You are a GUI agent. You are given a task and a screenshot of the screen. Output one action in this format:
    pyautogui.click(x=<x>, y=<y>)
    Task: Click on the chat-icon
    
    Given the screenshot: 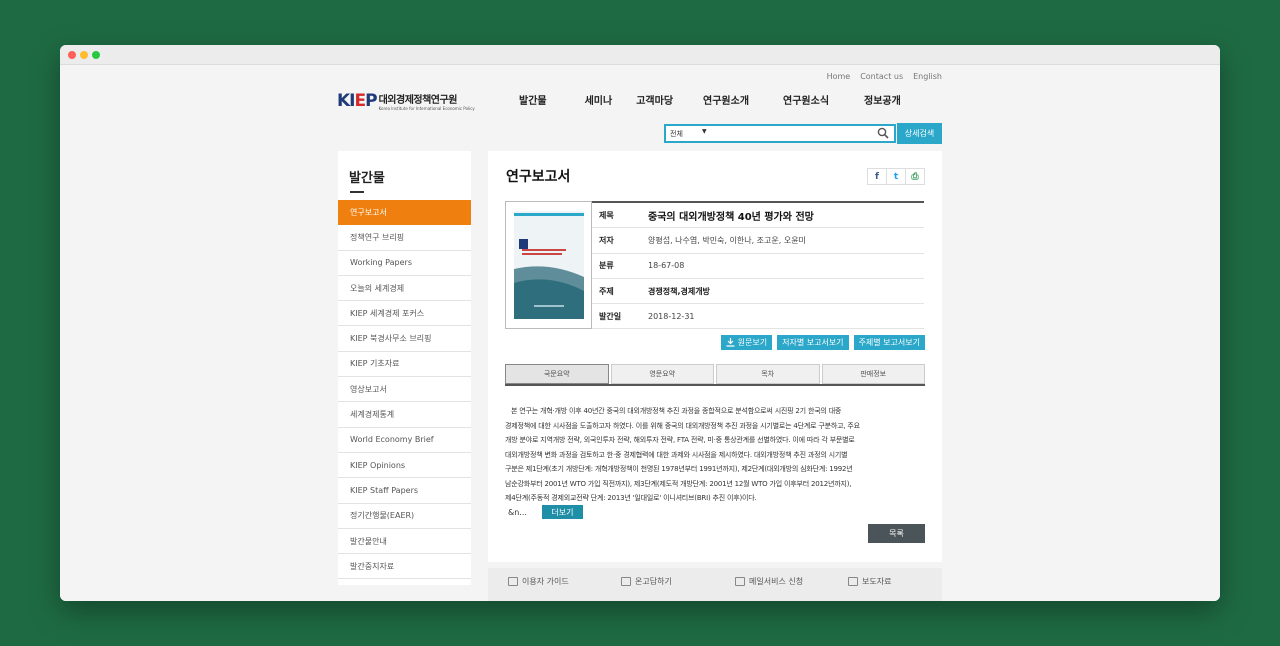 What is the action you would take?
    pyautogui.click(x=626, y=581)
    